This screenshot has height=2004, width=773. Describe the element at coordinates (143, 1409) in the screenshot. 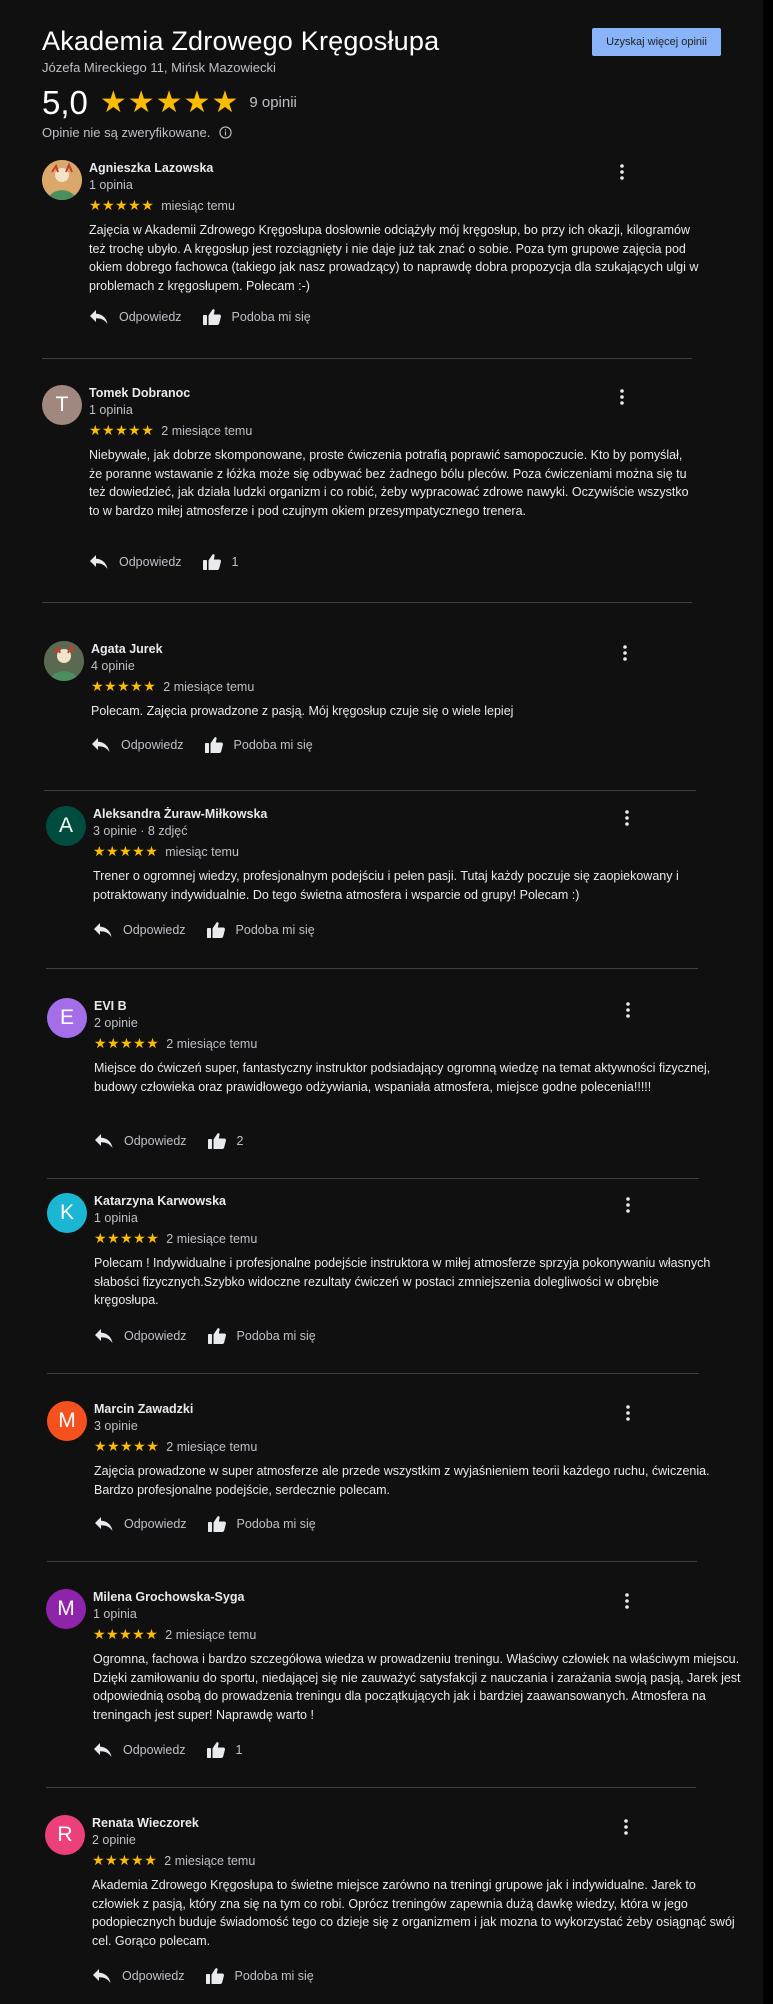

I see `reviewer-name: Marcin Zawadzki` at that location.